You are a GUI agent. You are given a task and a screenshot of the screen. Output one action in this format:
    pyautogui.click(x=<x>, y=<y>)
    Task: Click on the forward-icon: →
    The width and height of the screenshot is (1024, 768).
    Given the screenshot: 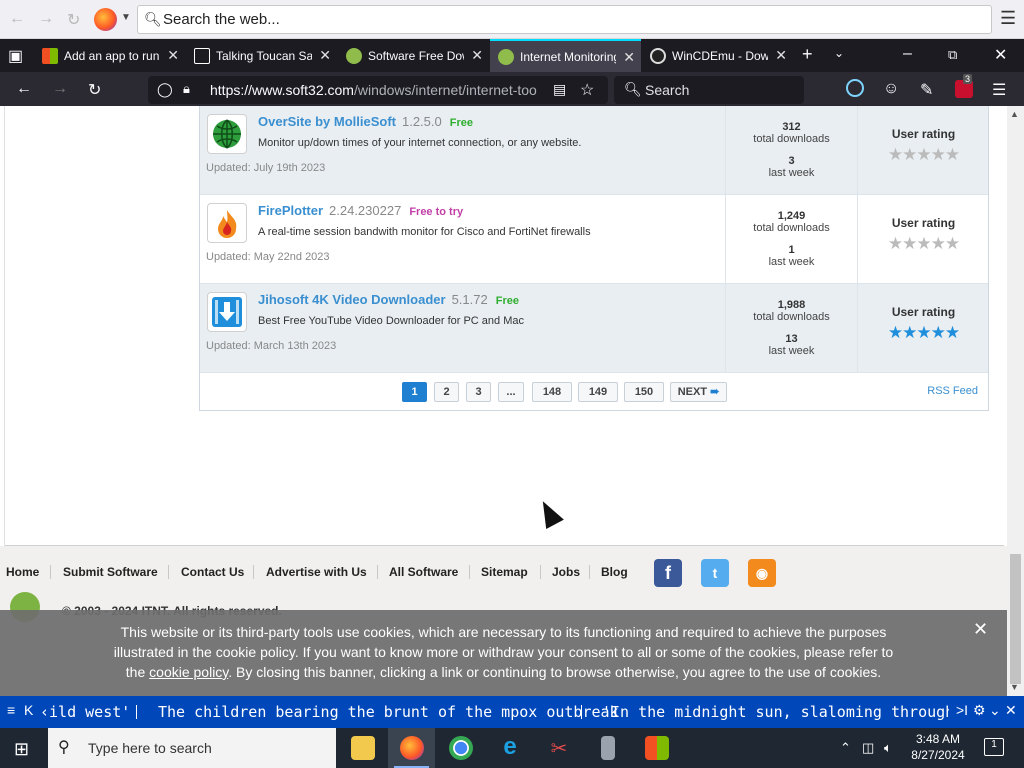 What is the action you would take?
    pyautogui.click(x=60, y=89)
    